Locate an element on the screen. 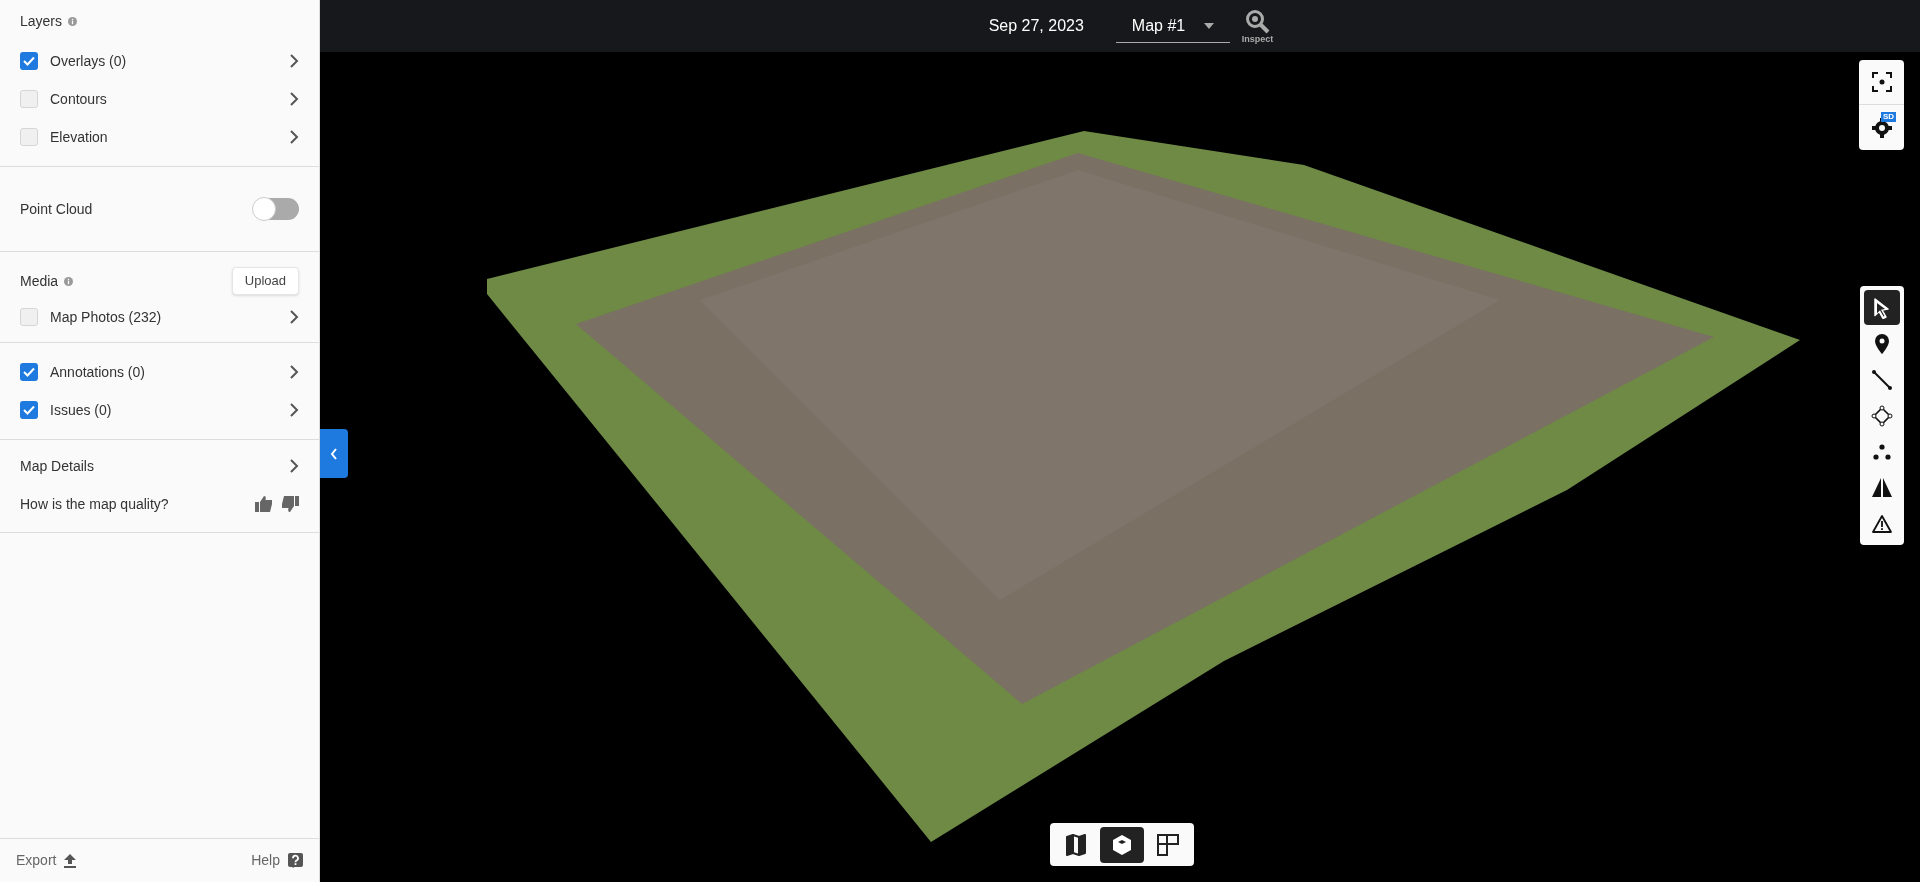 The image size is (1920, 882). point-cloud-label: Point Cloud is located at coordinates (57, 209).